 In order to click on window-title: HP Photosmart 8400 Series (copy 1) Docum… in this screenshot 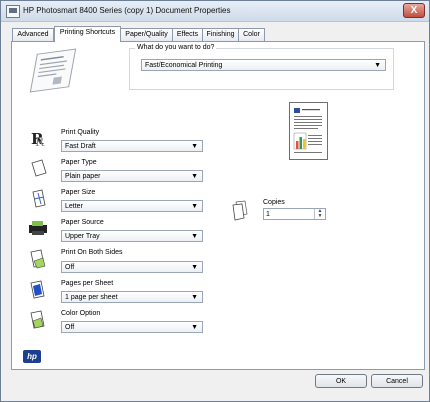, I will do `click(127, 10)`.